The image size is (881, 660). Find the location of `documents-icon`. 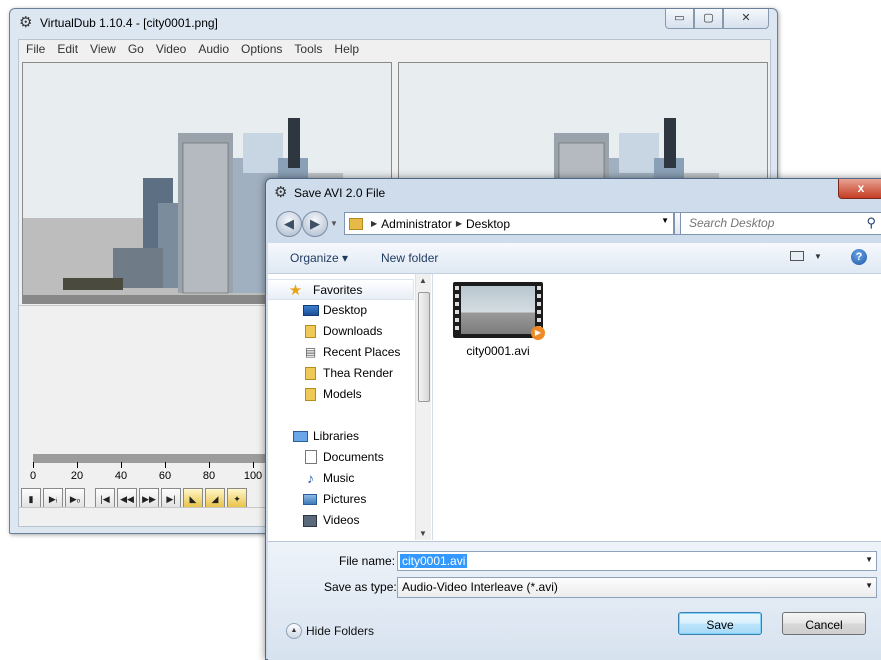

documents-icon is located at coordinates (311, 457).